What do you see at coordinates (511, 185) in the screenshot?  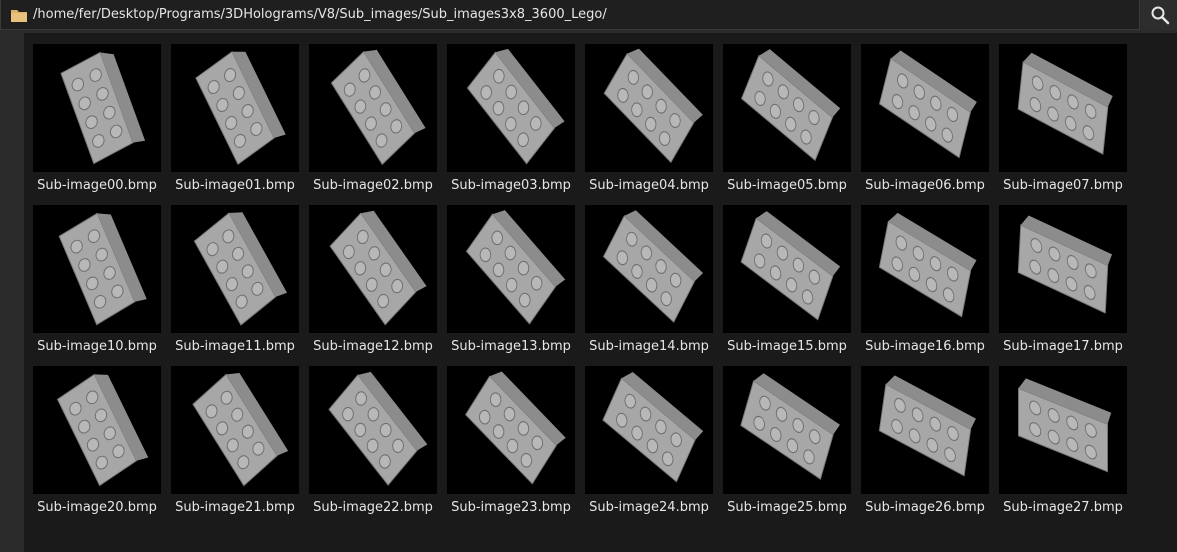 I see `file-name-label: Sub-image03.bmp` at bounding box center [511, 185].